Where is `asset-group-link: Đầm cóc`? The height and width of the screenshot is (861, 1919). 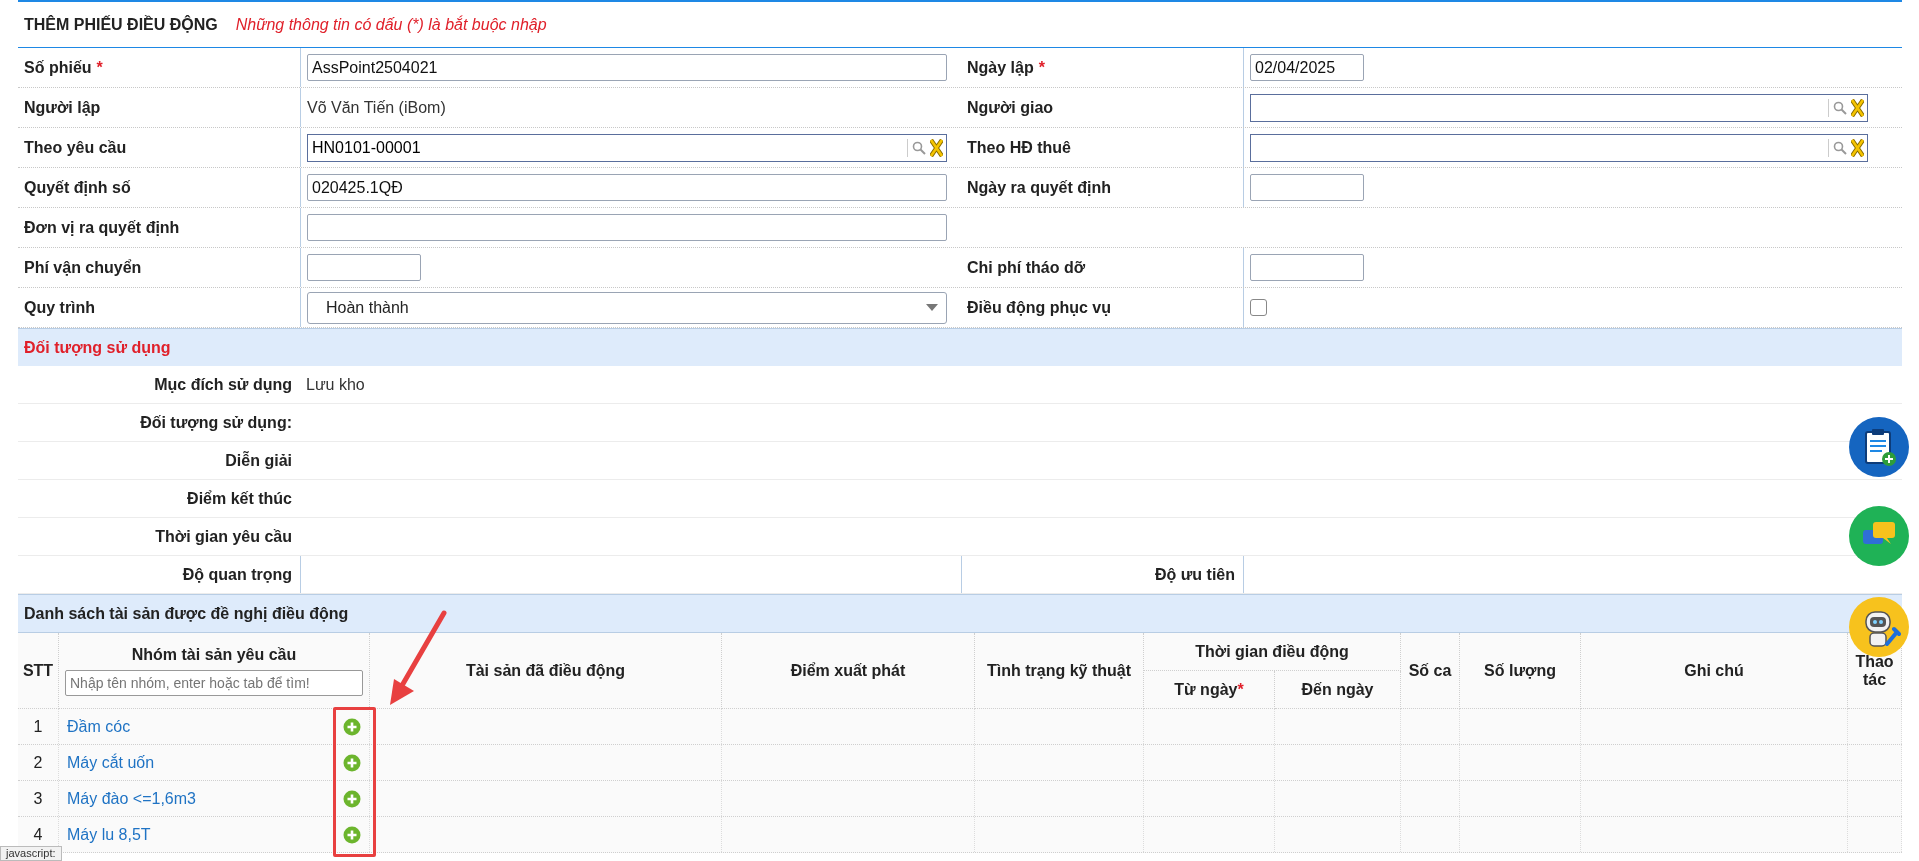 asset-group-link: Đầm cóc is located at coordinates (99, 726).